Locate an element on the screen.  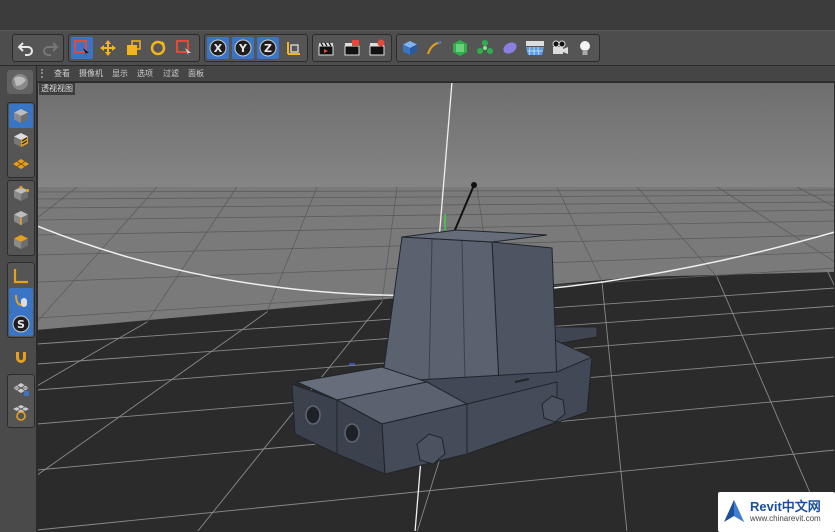
menu-display: 显示 is located at coordinates (120, 73).